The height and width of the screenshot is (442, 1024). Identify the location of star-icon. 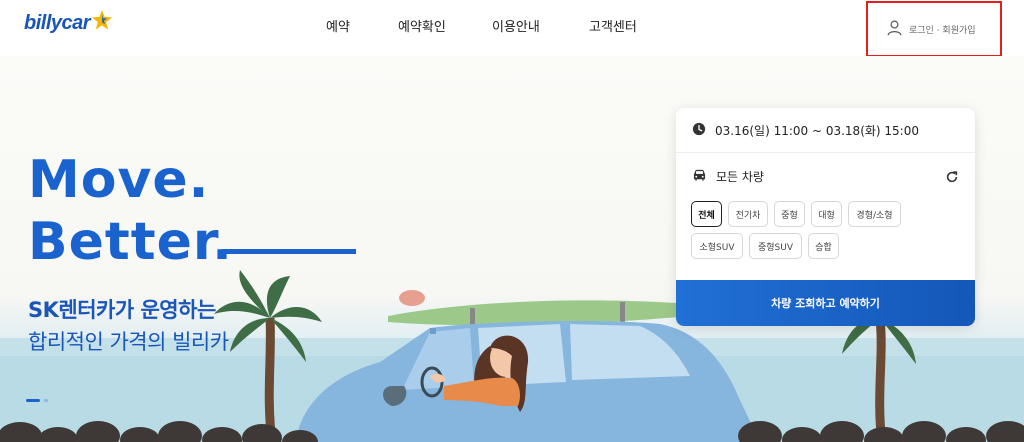
(102, 22).